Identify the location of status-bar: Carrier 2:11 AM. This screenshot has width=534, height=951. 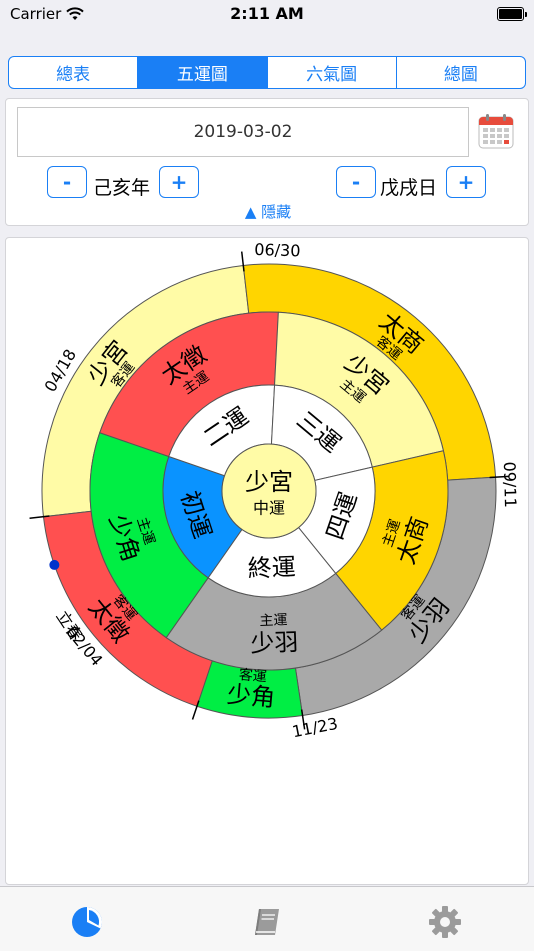
(267, 15).